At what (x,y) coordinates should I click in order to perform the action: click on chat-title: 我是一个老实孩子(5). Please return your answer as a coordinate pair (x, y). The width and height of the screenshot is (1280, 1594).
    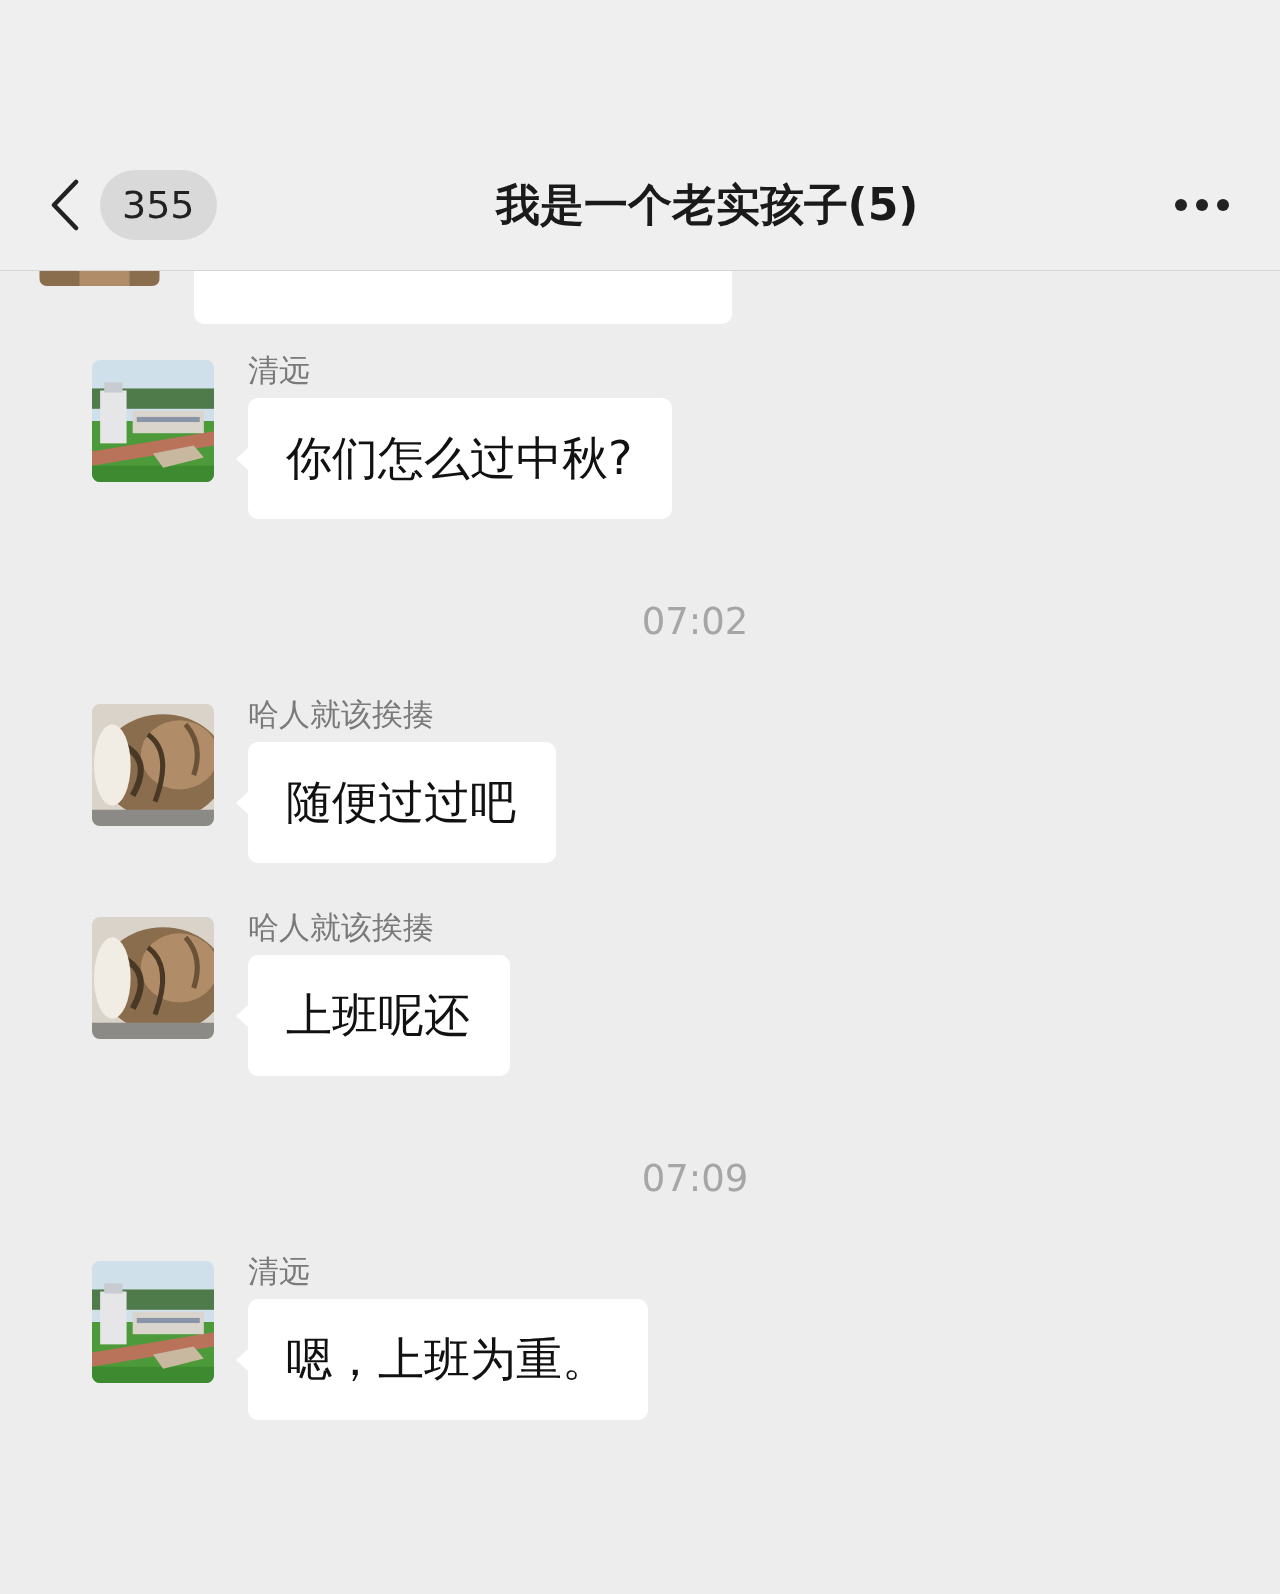
    Looking at the image, I should click on (707, 205).